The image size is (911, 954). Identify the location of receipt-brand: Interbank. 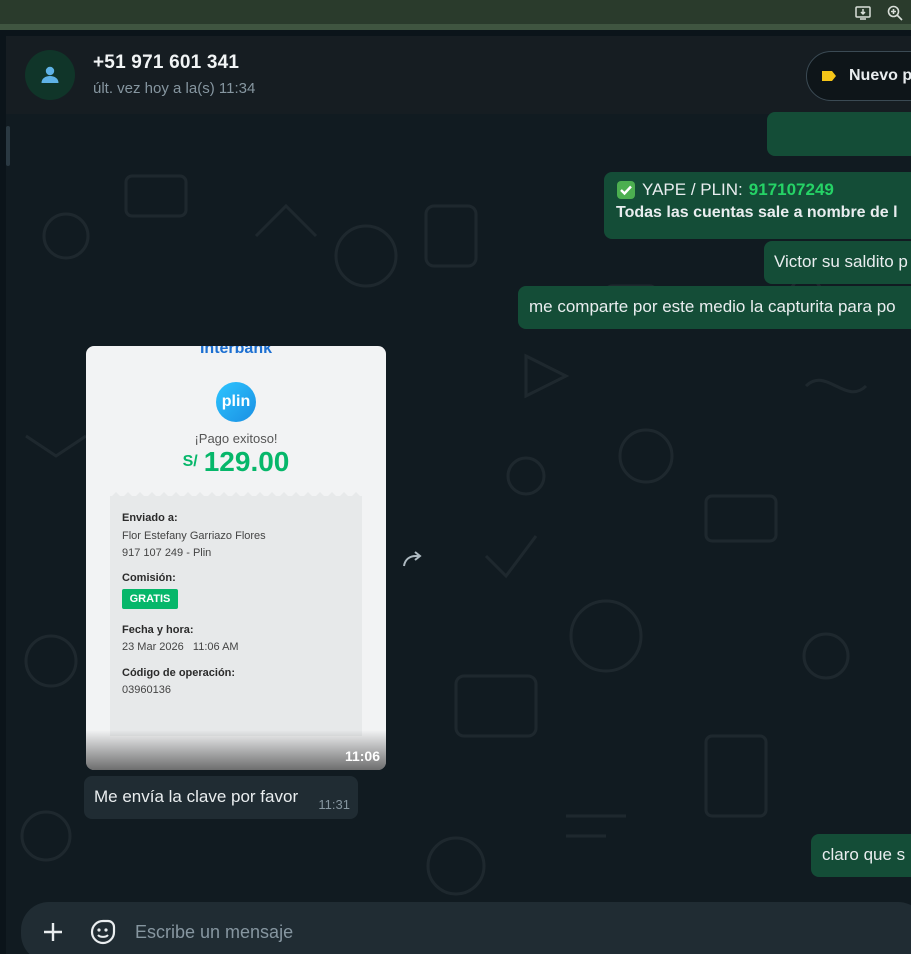
(235, 351).